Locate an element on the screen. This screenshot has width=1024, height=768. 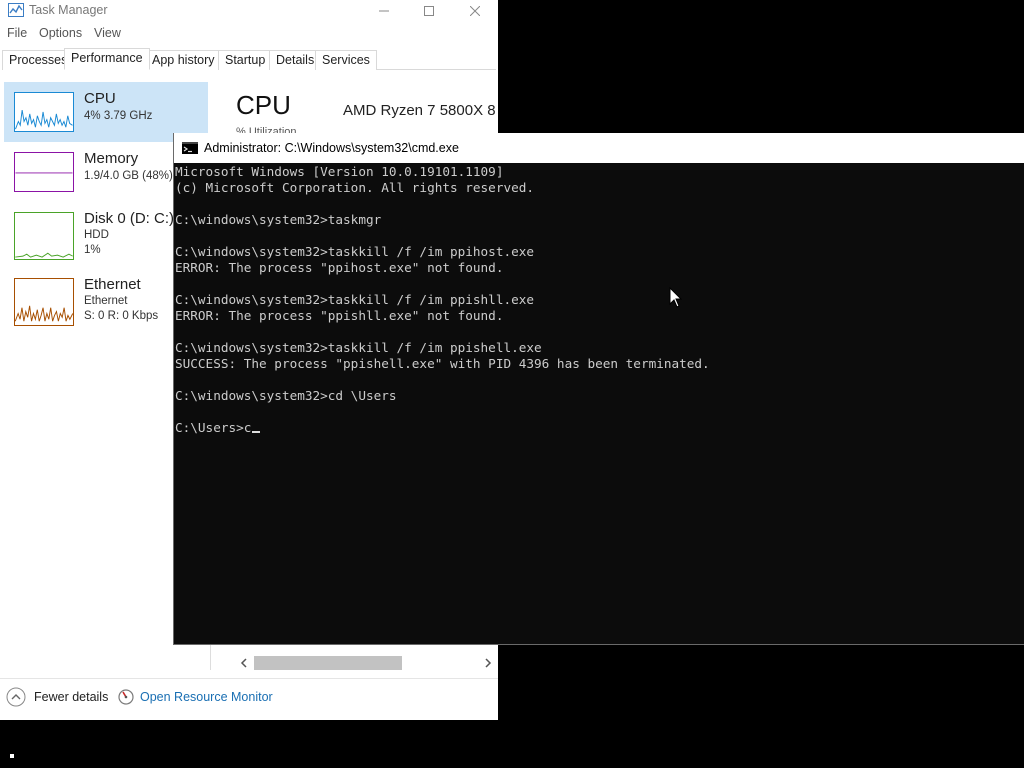
resource-monitor-icon is located at coordinates (126, 697).